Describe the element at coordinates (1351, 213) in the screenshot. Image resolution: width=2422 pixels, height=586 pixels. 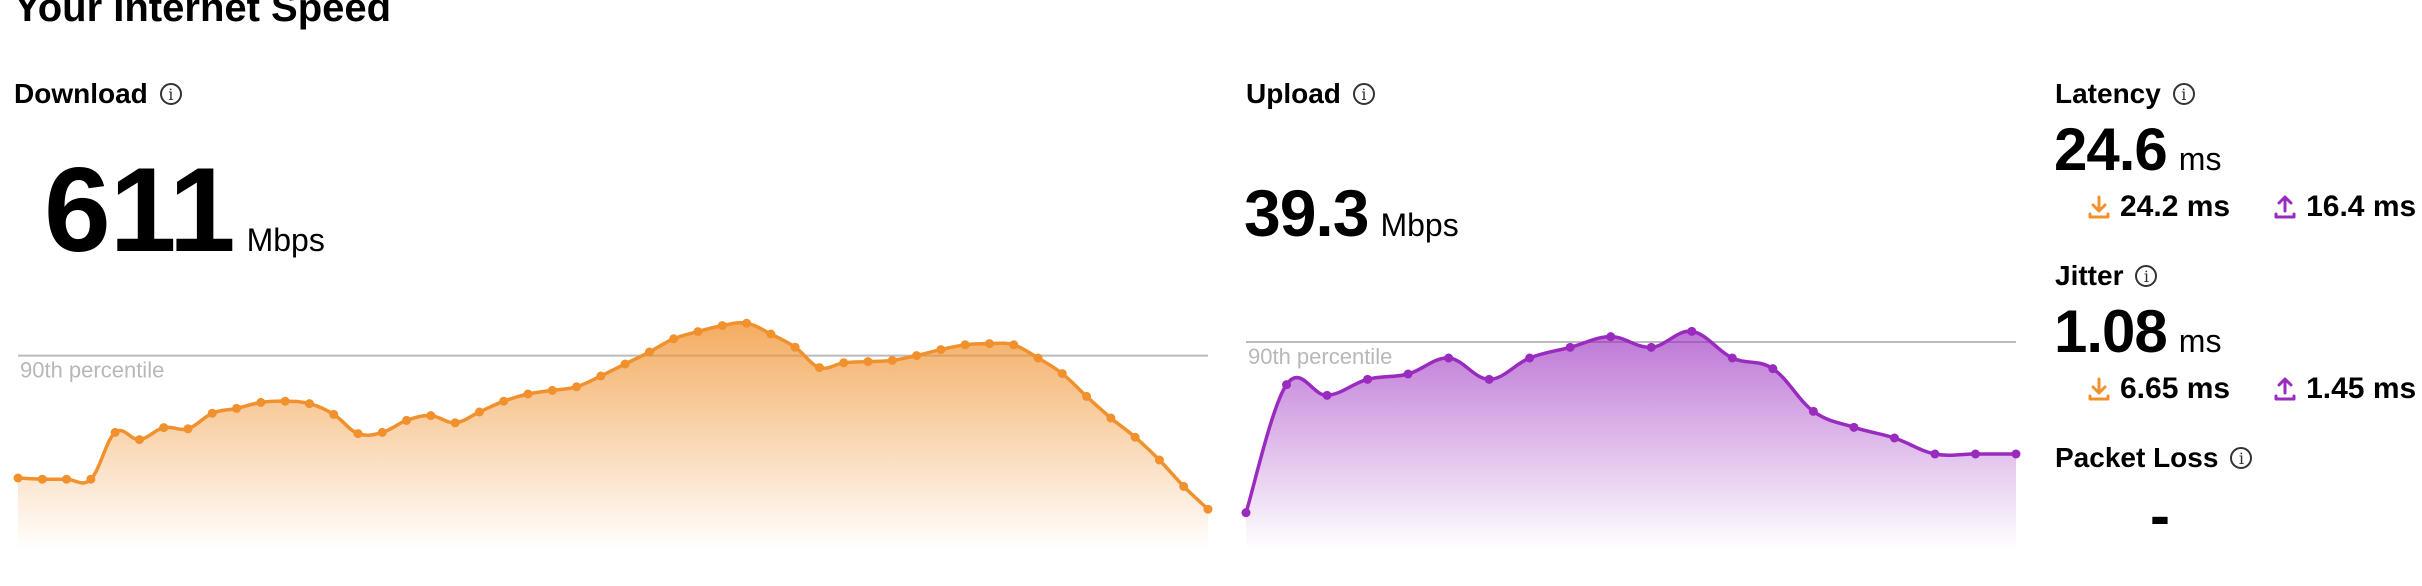
I see `upload-value-row: 39.3 Mbps` at that location.